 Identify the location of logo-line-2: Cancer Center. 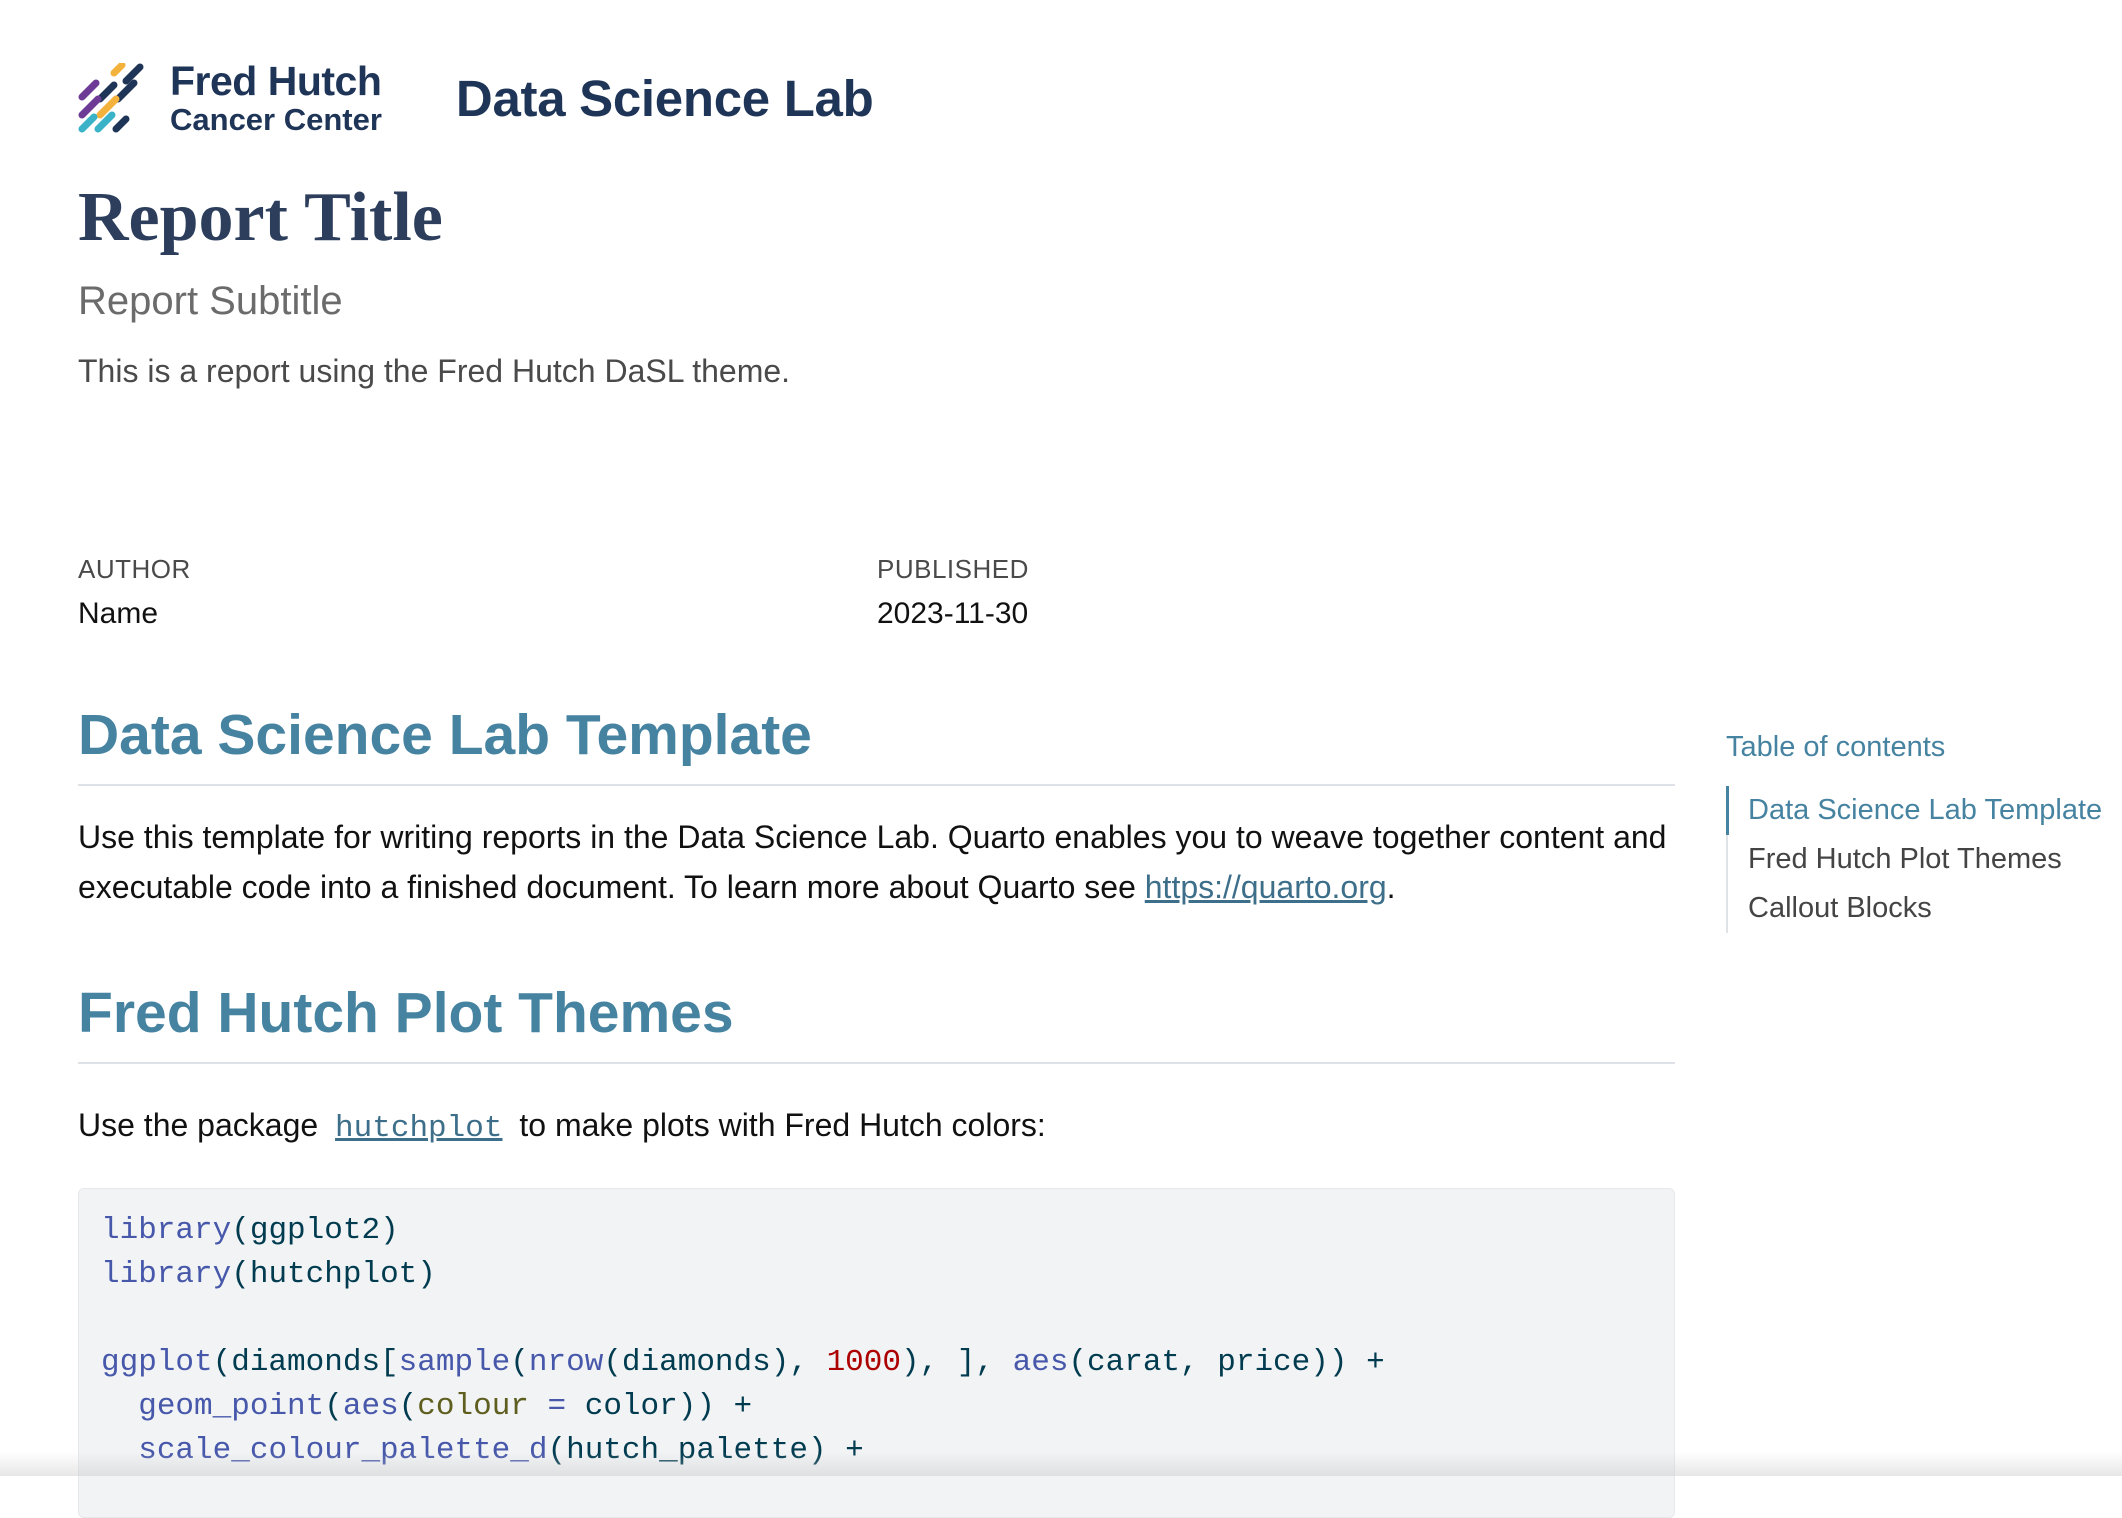
(276, 119).